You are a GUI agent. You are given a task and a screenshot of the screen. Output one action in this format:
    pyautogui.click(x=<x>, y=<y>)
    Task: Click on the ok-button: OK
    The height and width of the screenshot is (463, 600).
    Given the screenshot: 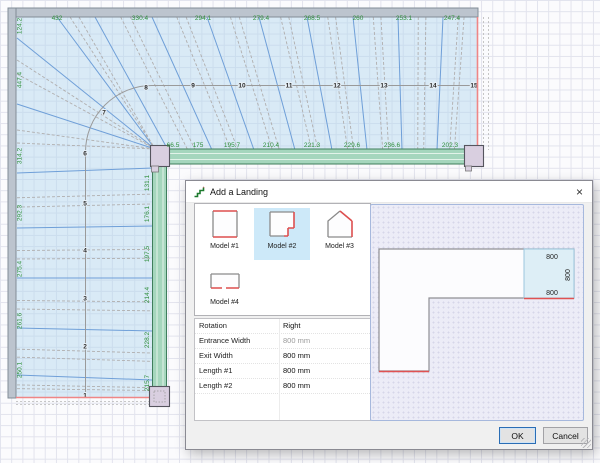 What is the action you would take?
    pyautogui.click(x=517, y=435)
    